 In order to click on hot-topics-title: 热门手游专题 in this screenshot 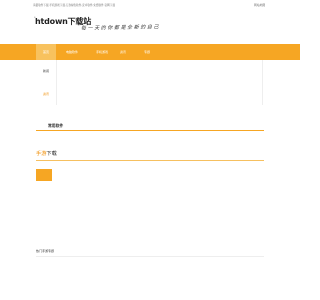, I will do `click(45, 251)`.